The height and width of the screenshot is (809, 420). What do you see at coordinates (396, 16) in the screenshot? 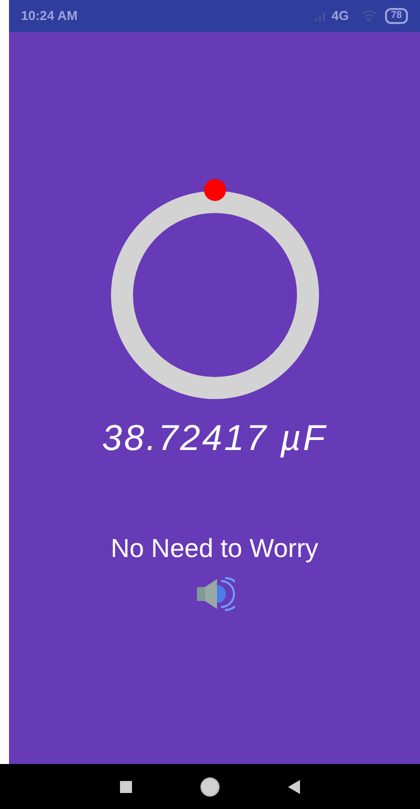
I see `battery-level: 78` at bounding box center [396, 16].